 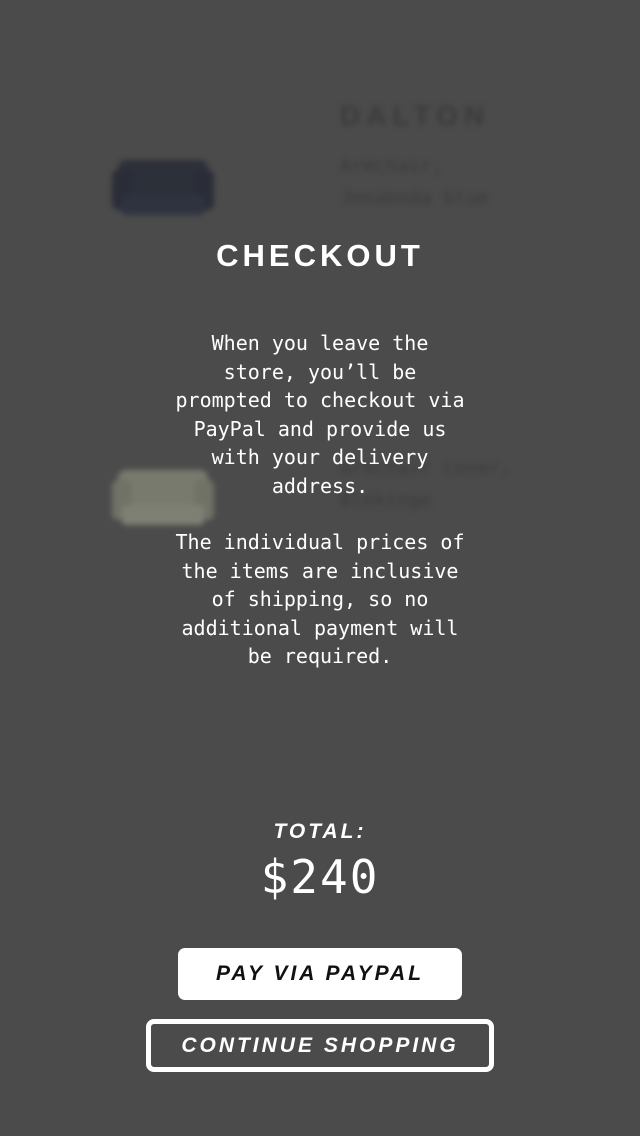 I want to click on pay-via-paypal-button: PAY VIA PAYPAL, so click(x=320, y=974).